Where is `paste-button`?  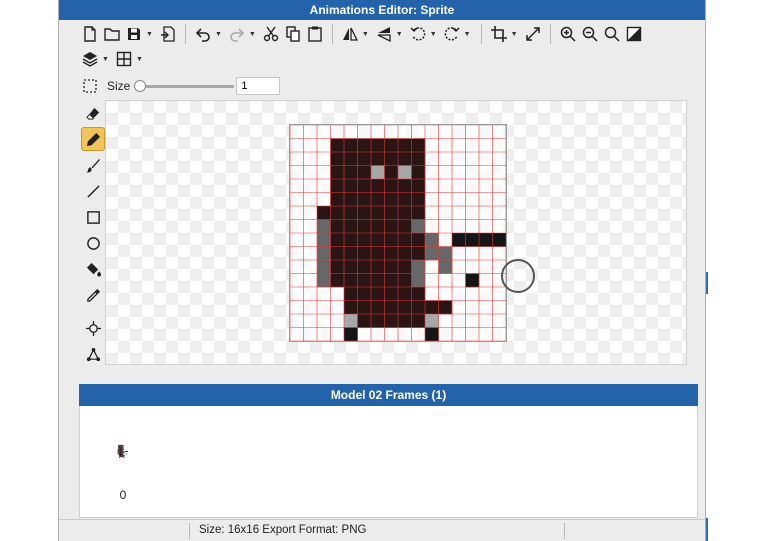 paste-button is located at coordinates (315, 34).